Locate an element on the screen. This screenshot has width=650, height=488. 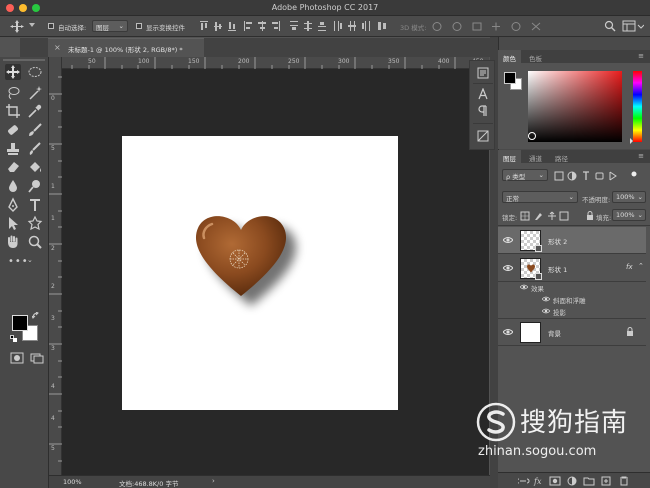
tab-color: 颜色 is located at coordinates (509, 56).